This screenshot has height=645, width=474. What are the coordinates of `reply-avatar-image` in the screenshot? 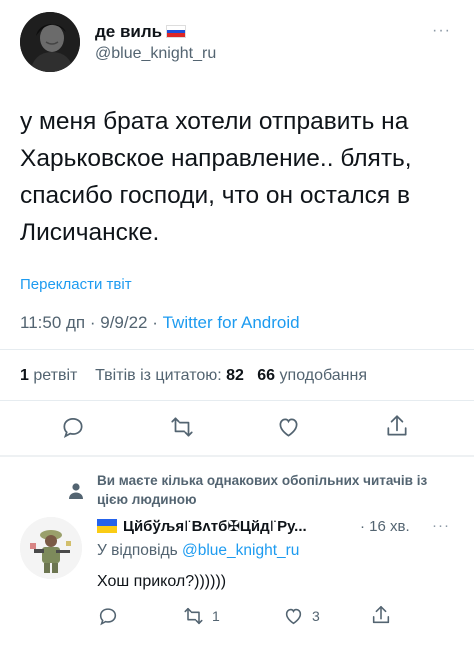 It's located at (51, 548).